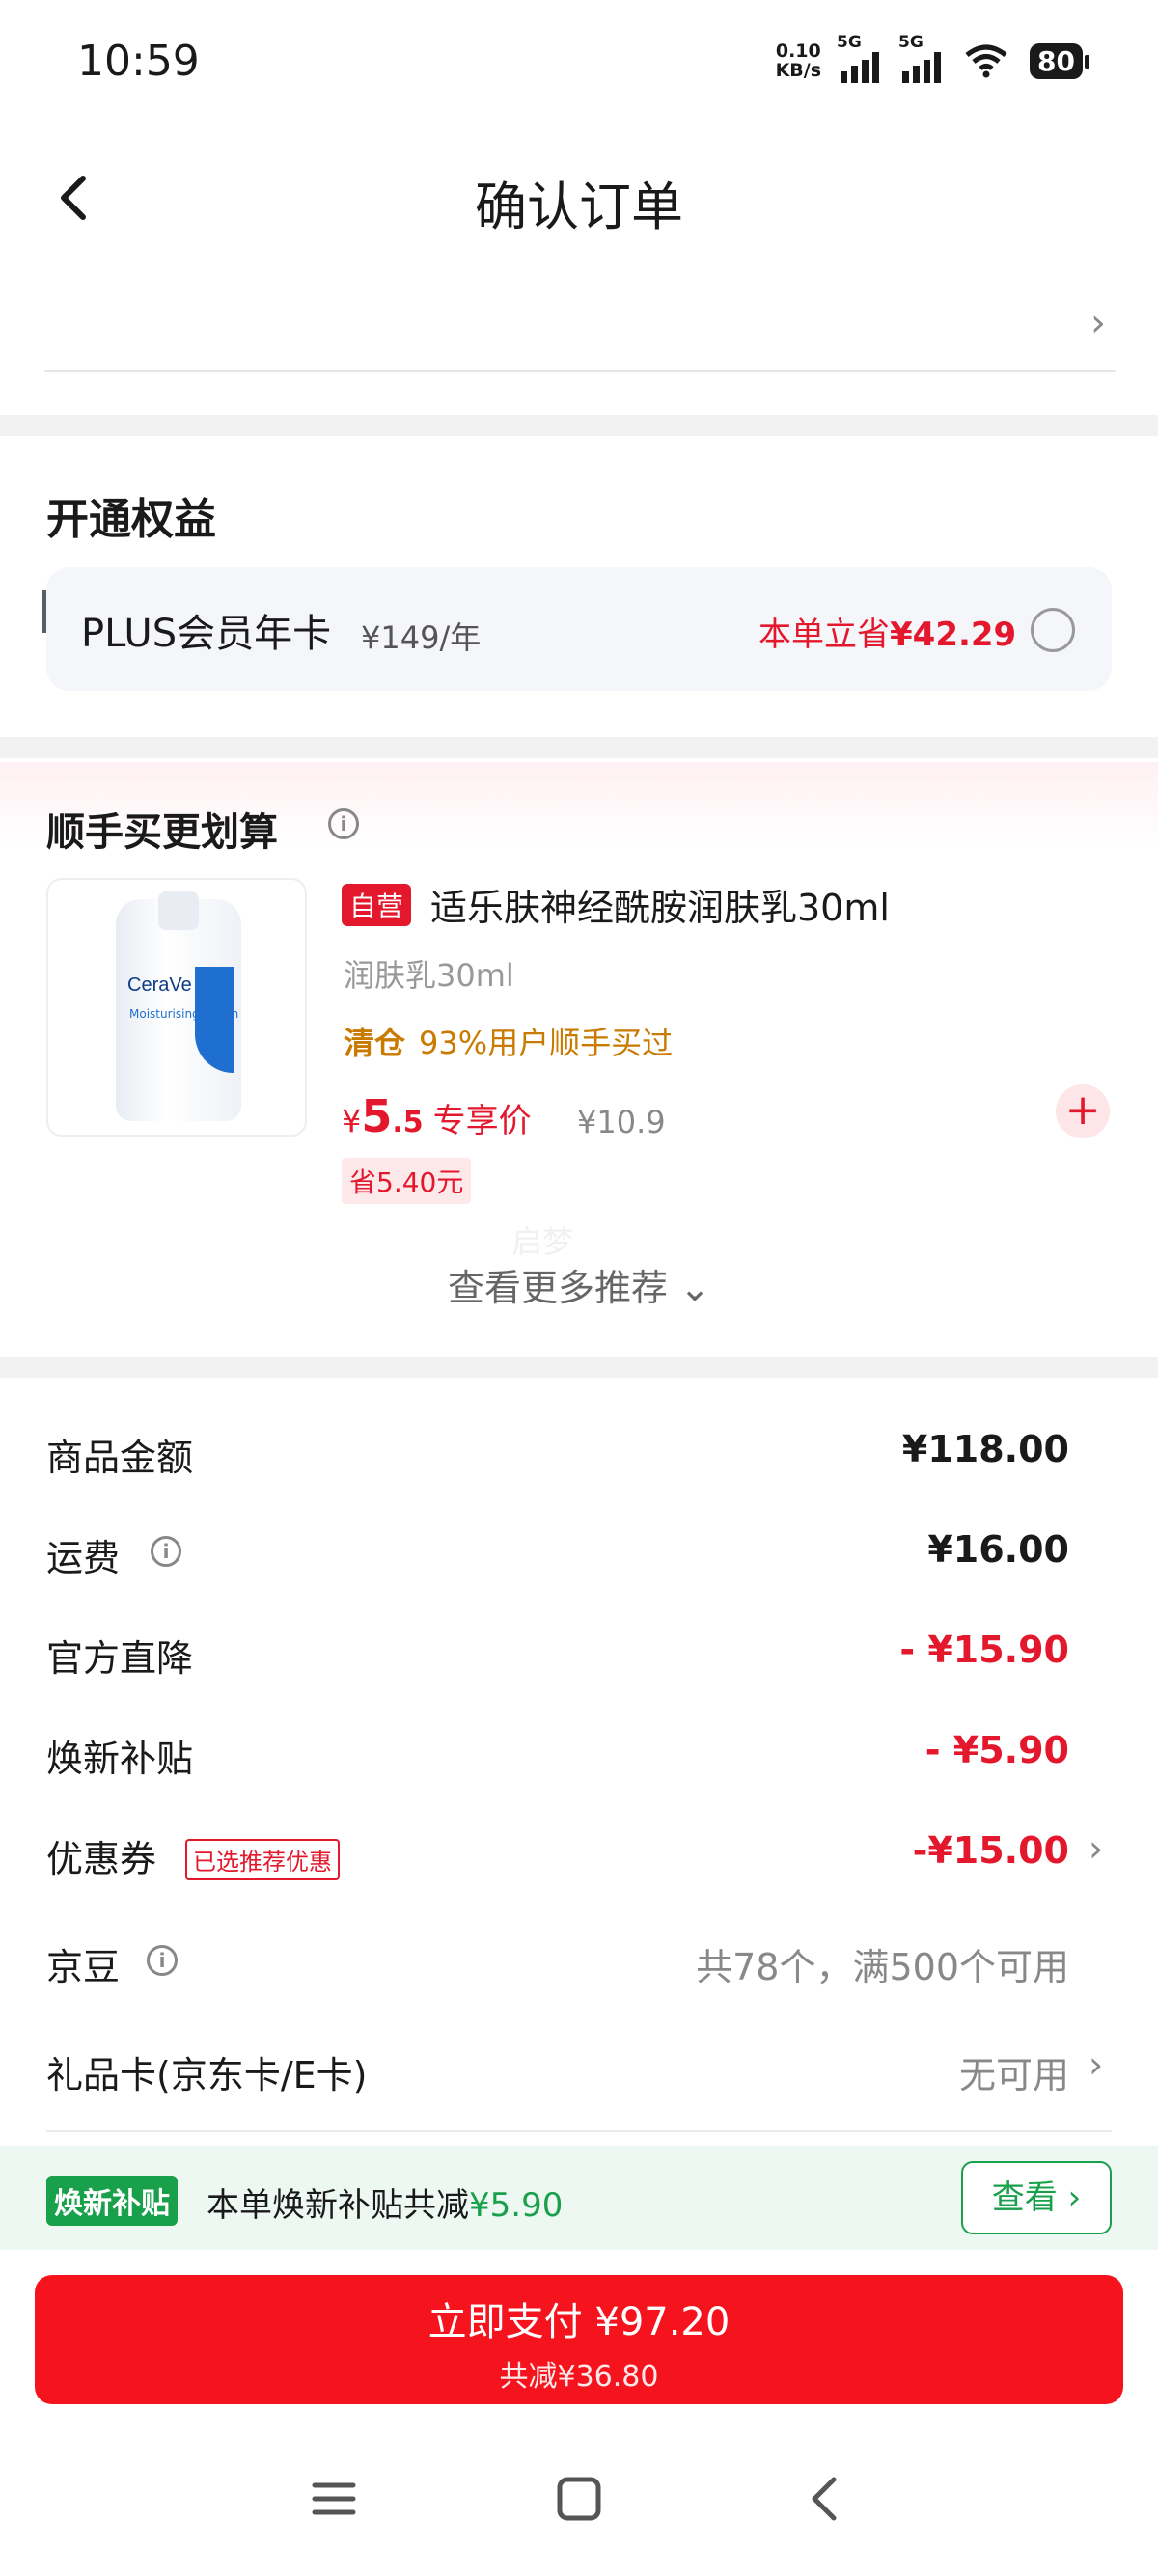 Image resolution: width=1158 pixels, height=2576 pixels. Describe the element at coordinates (542, 1242) in the screenshot. I see `watermark: 启梦` at that location.